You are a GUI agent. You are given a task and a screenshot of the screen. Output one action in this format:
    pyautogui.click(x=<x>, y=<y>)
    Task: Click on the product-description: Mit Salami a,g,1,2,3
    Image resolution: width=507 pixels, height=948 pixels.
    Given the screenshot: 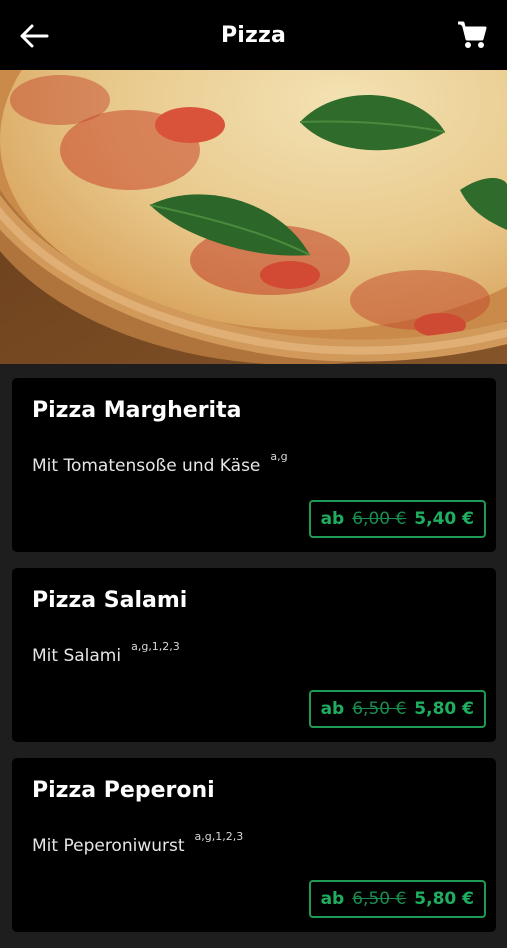 What is the action you would take?
    pyautogui.click(x=106, y=653)
    